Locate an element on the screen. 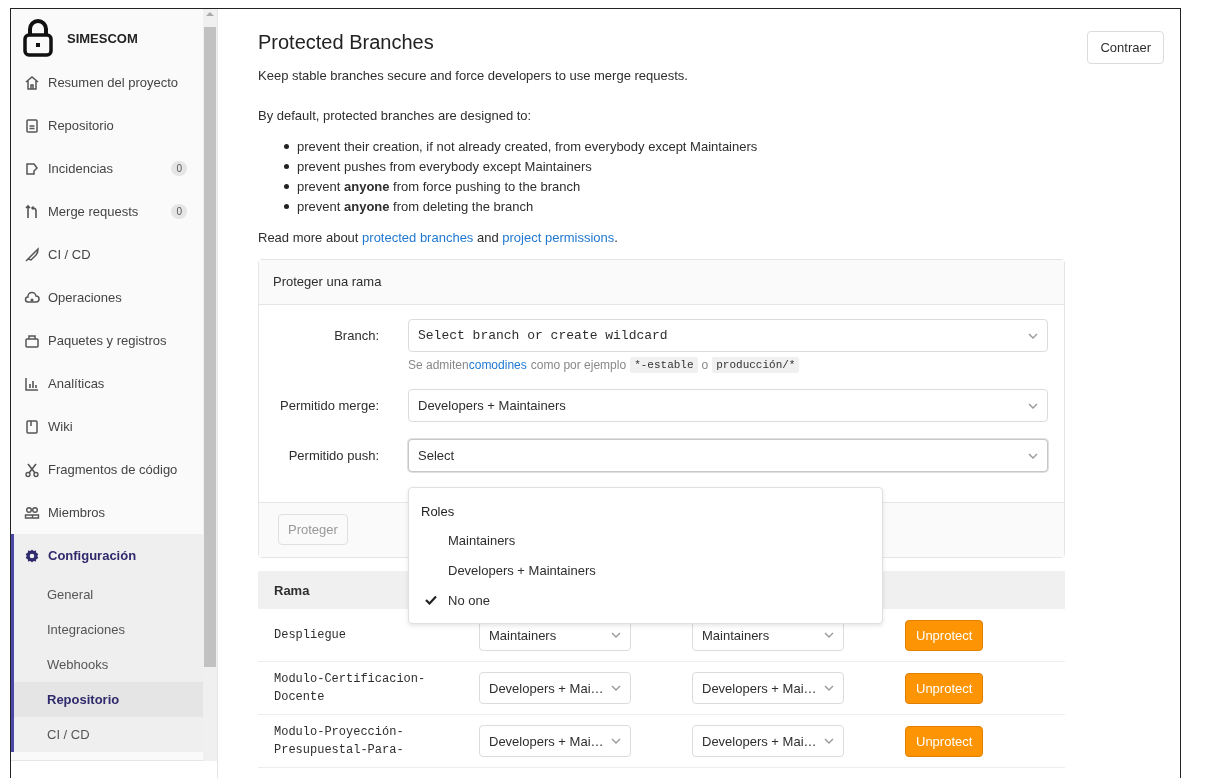 The height and width of the screenshot is (778, 1209). sidebar-item: Merge requests 0 is located at coordinates (107, 211).